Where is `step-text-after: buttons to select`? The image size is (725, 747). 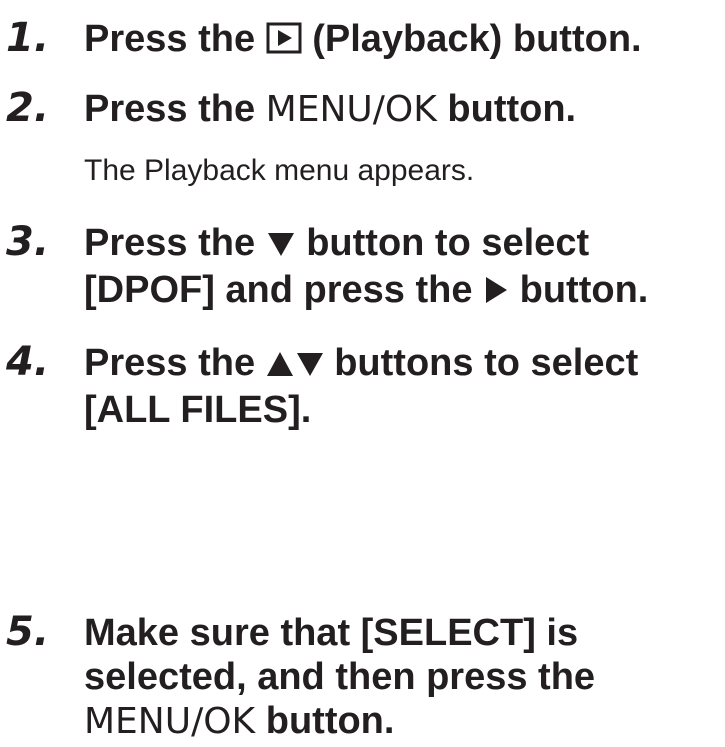
step-text-after: buttons to select is located at coordinates (486, 363).